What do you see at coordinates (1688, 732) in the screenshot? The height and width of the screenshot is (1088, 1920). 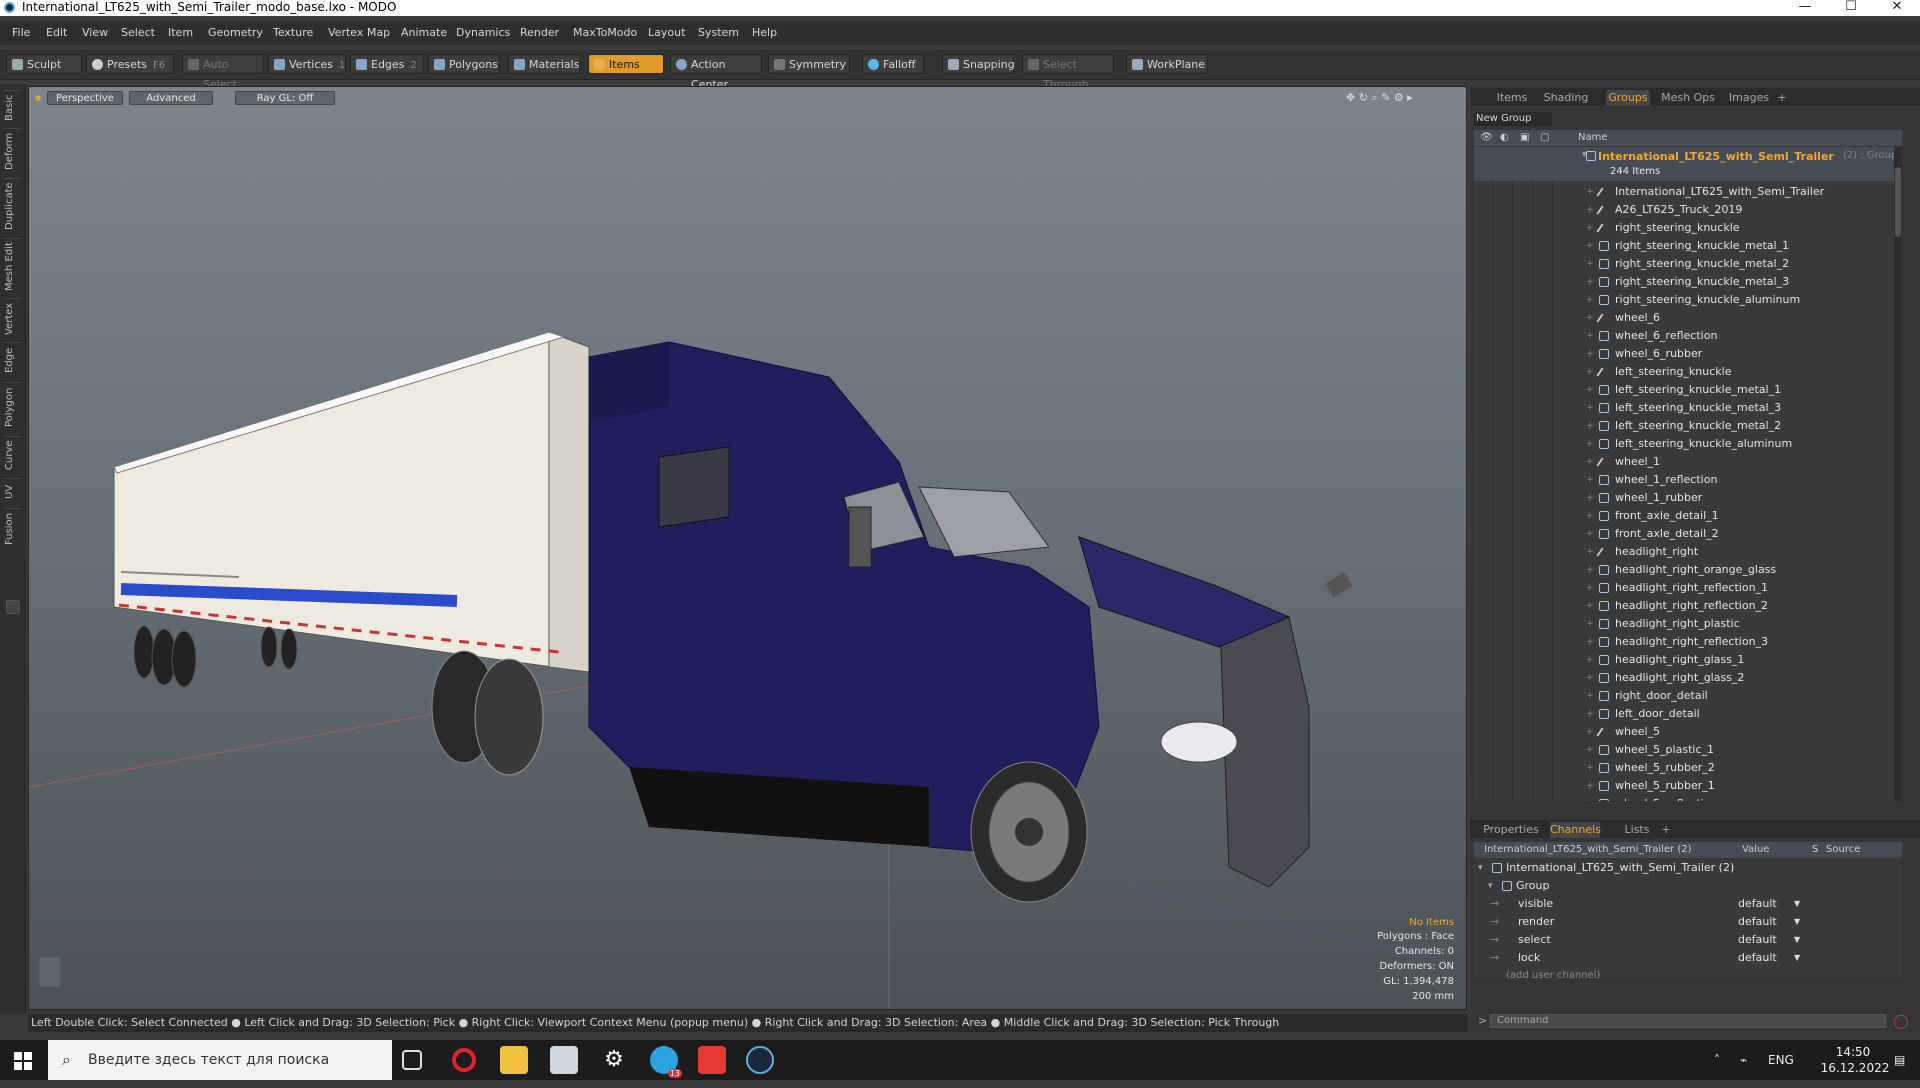 I see `list-item: + wheel_5` at bounding box center [1688, 732].